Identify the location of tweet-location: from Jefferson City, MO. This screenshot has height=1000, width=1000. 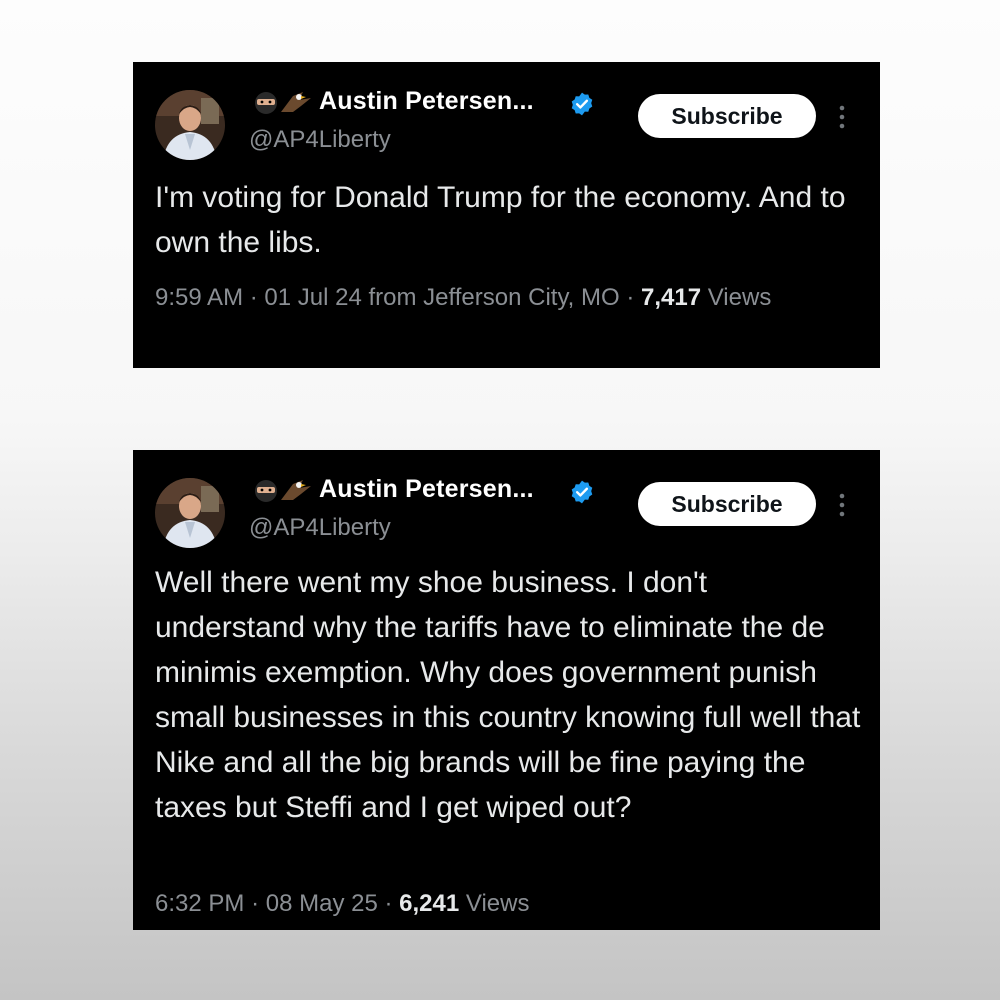
(494, 297).